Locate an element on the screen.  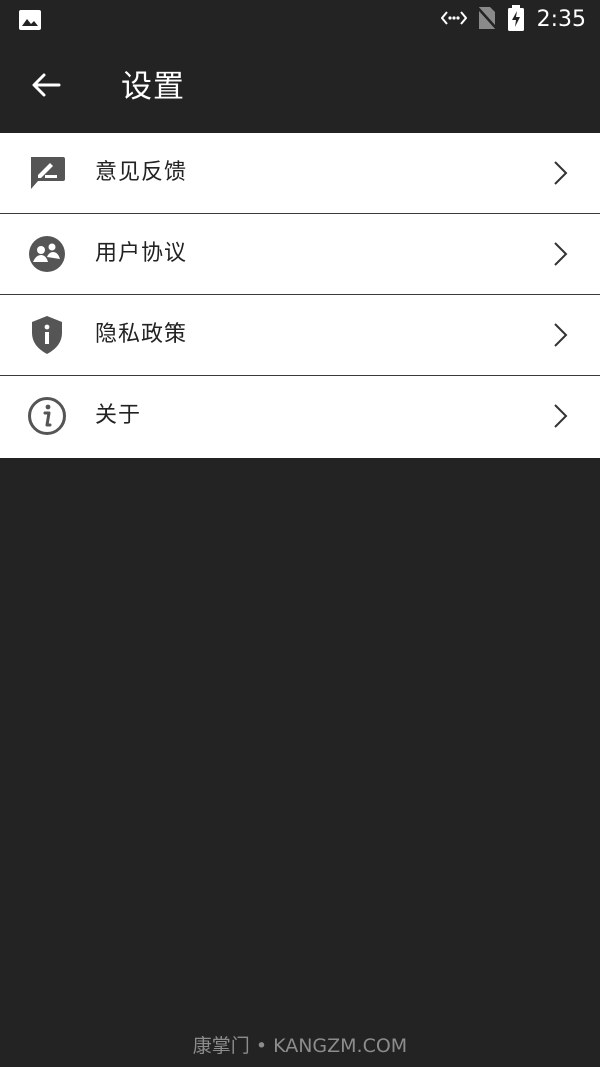
user-agreement-icon is located at coordinates (47, 254).